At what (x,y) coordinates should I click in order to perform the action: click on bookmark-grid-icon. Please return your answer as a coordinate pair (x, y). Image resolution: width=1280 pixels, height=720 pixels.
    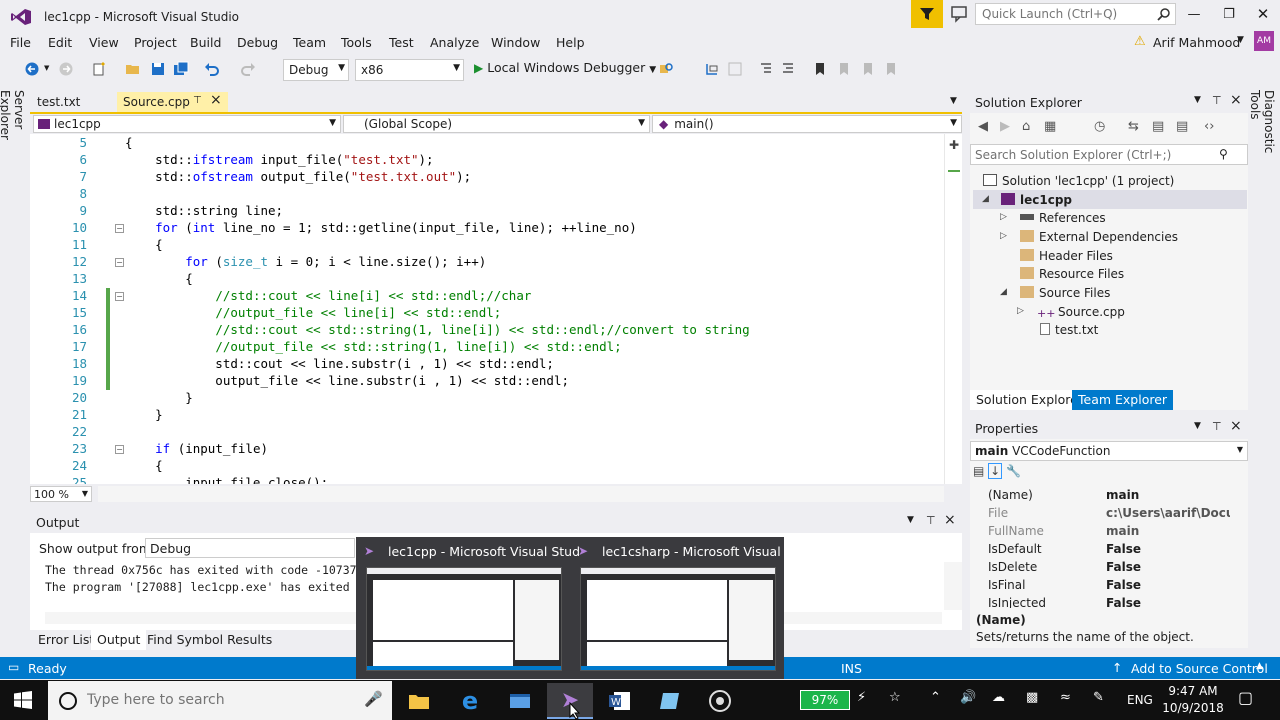
    Looking at the image, I should click on (735, 69).